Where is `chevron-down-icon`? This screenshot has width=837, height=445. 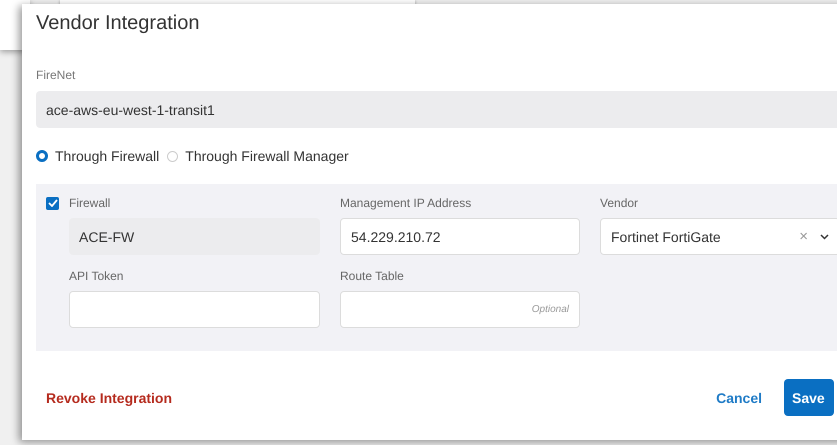
chevron-down-icon is located at coordinates (824, 237).